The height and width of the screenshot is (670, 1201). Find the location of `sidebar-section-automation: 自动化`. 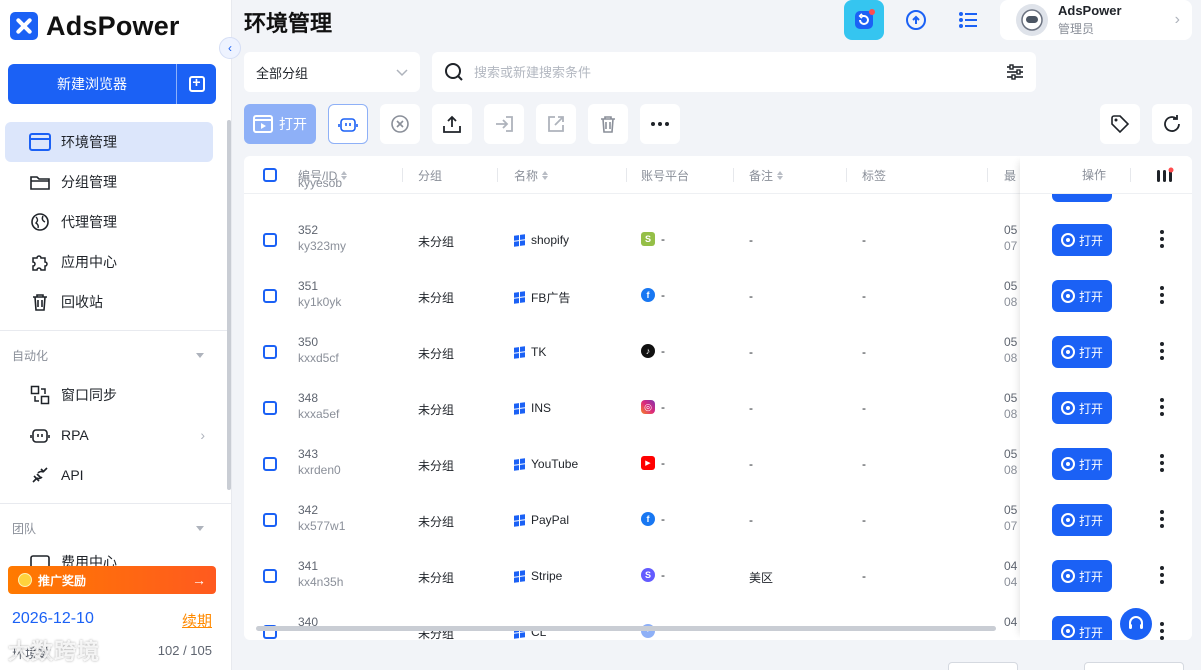

sidebar-section-automation: 自动化 is located at coordinates (116, 355).